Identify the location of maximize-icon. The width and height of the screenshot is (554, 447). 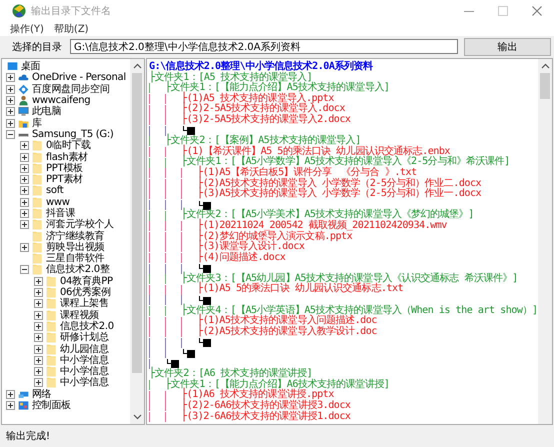
(503, 11).